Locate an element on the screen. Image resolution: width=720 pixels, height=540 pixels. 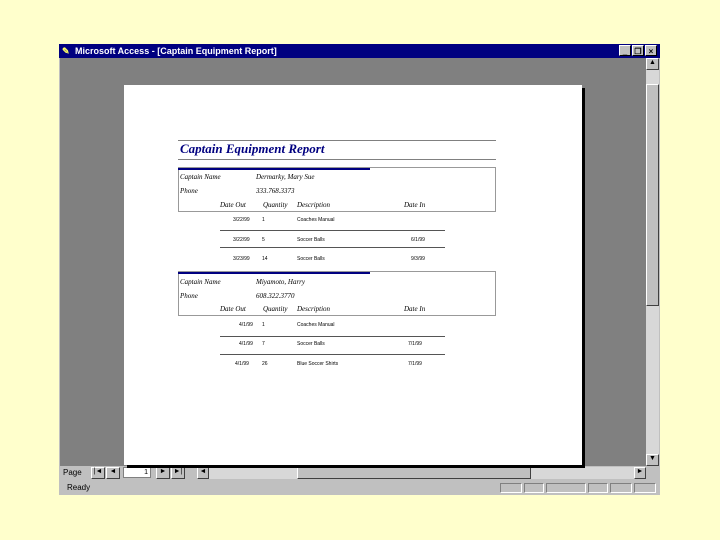
quantity-cell: 14 is located at coordinates (265, 259).